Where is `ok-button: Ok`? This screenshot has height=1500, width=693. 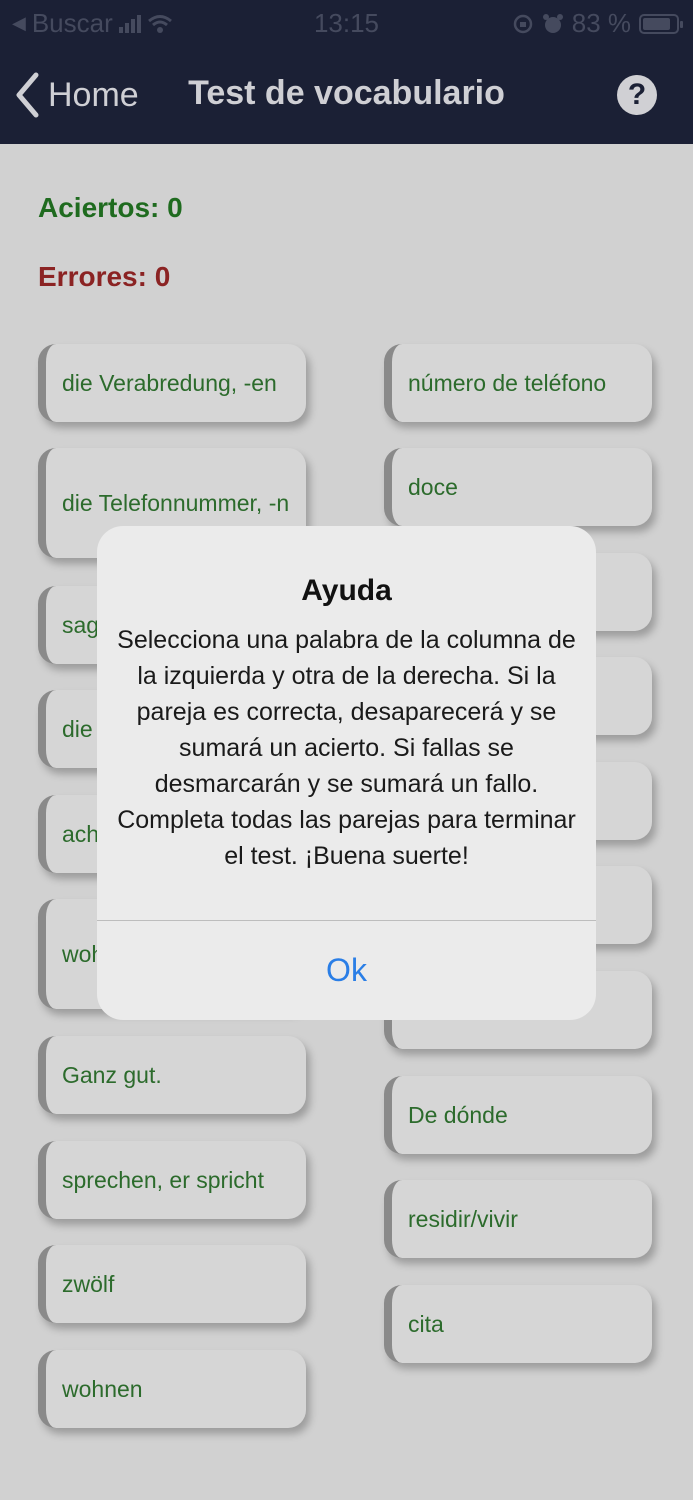
ok-button: Ok is located at coordinates (346, 970).